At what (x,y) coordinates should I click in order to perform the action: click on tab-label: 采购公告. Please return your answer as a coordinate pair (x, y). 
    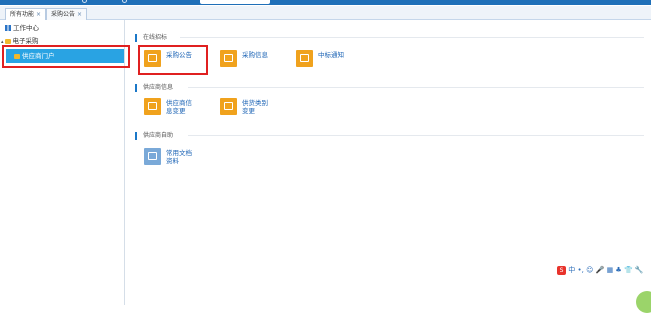
    Looking at the image, I should click on (63, 14).